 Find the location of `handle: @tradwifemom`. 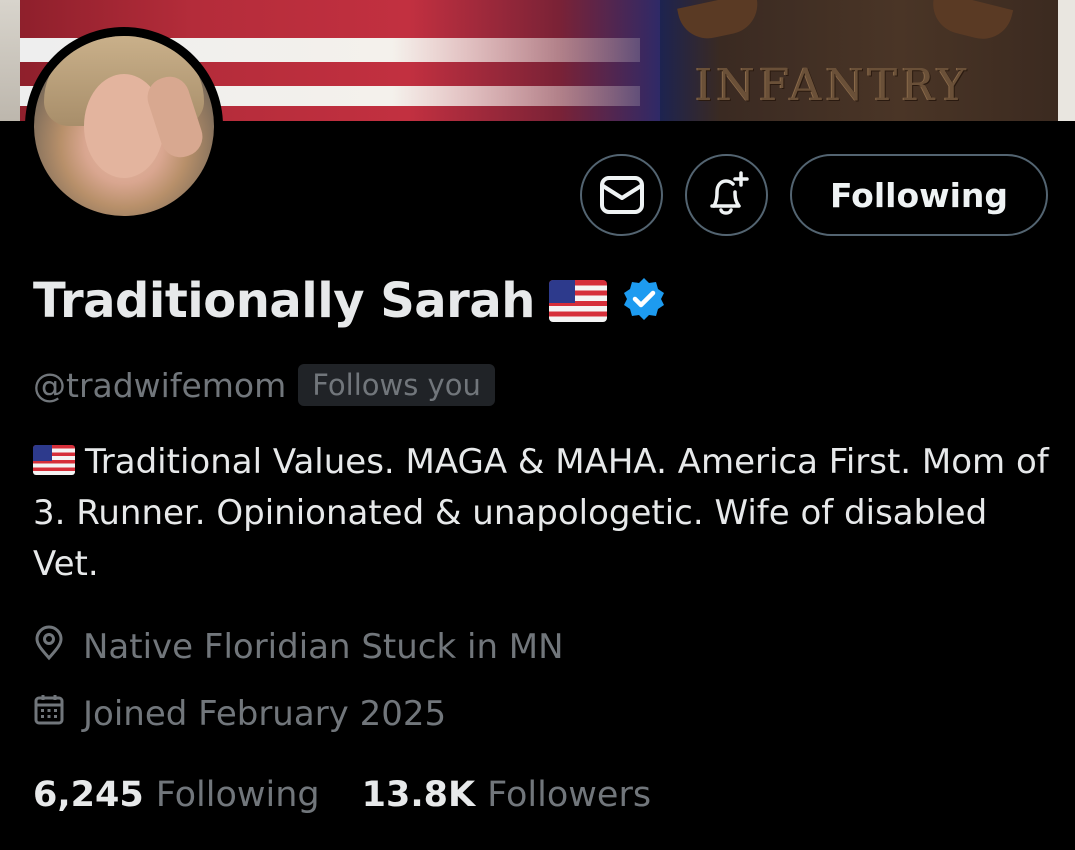

handle: @tradwifemom is located at coordinates (160, 385).